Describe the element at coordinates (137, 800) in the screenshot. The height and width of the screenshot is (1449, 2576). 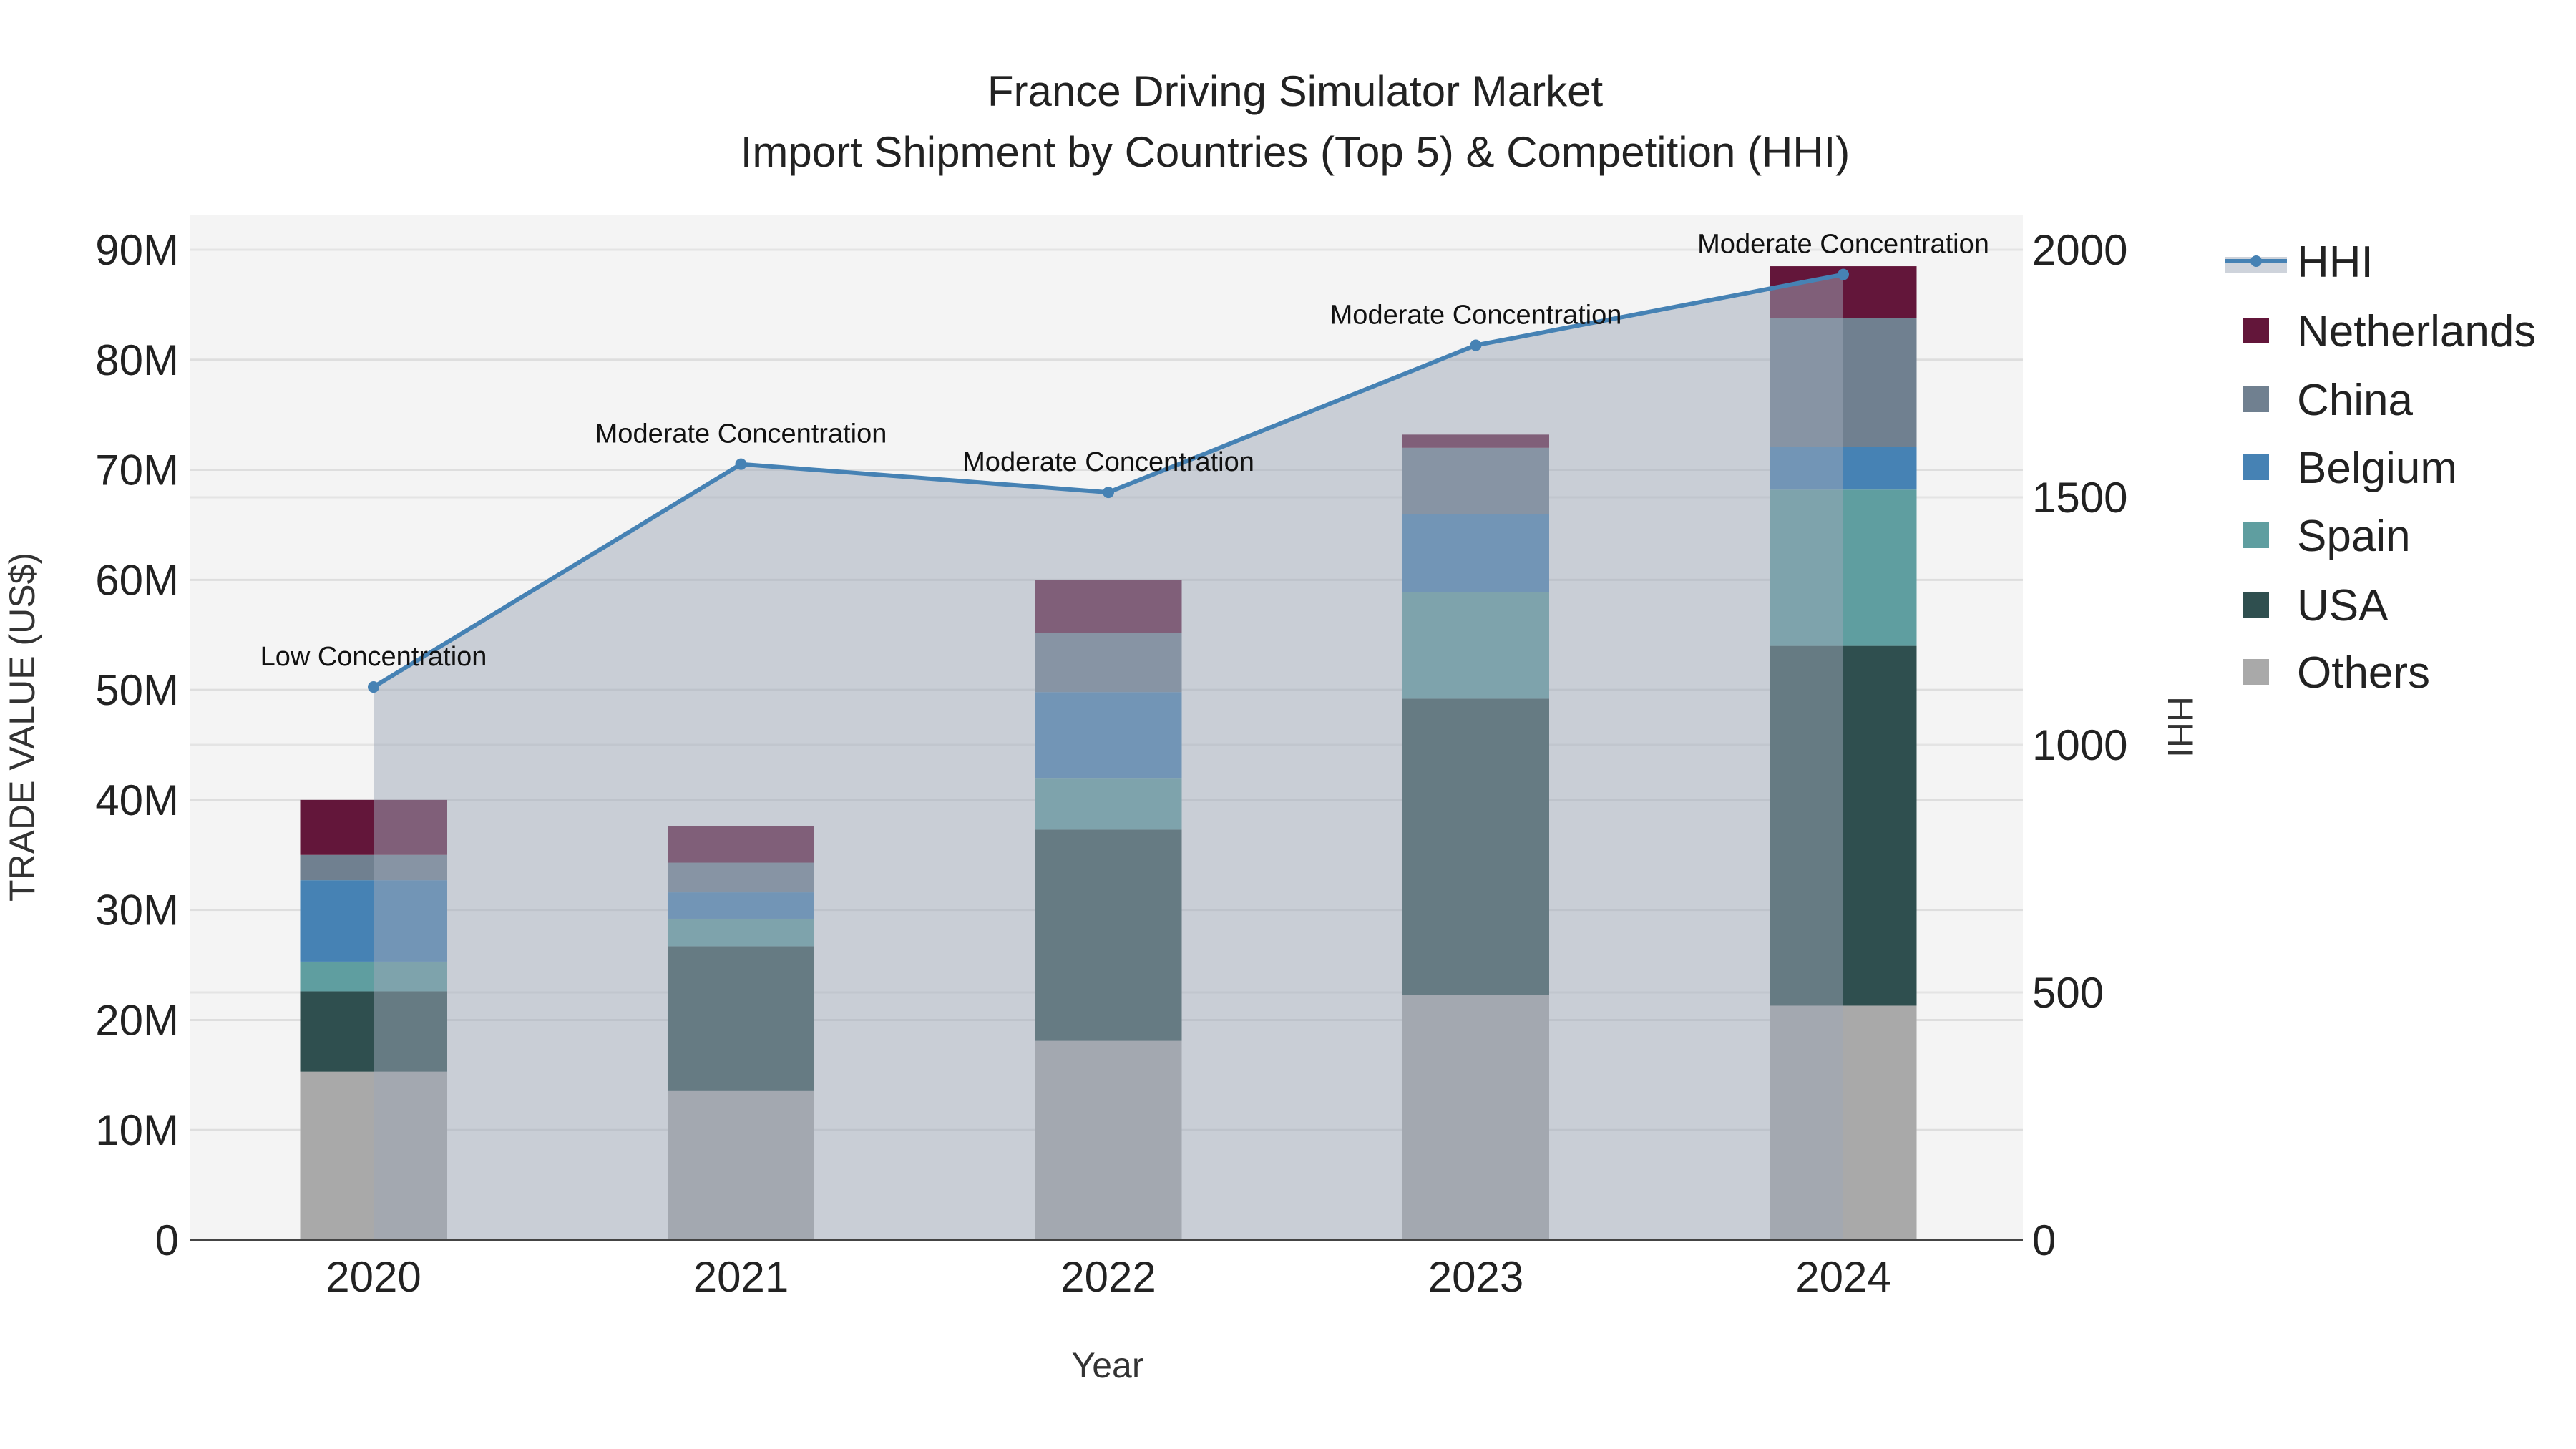
I see `y-tick-label: 40M` at that location.